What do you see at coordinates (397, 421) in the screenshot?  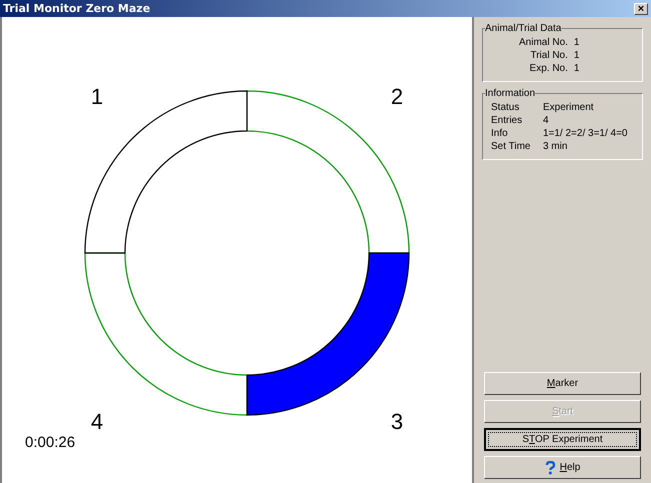 I see `arm-number: 3` at bounding box center [397, 421].